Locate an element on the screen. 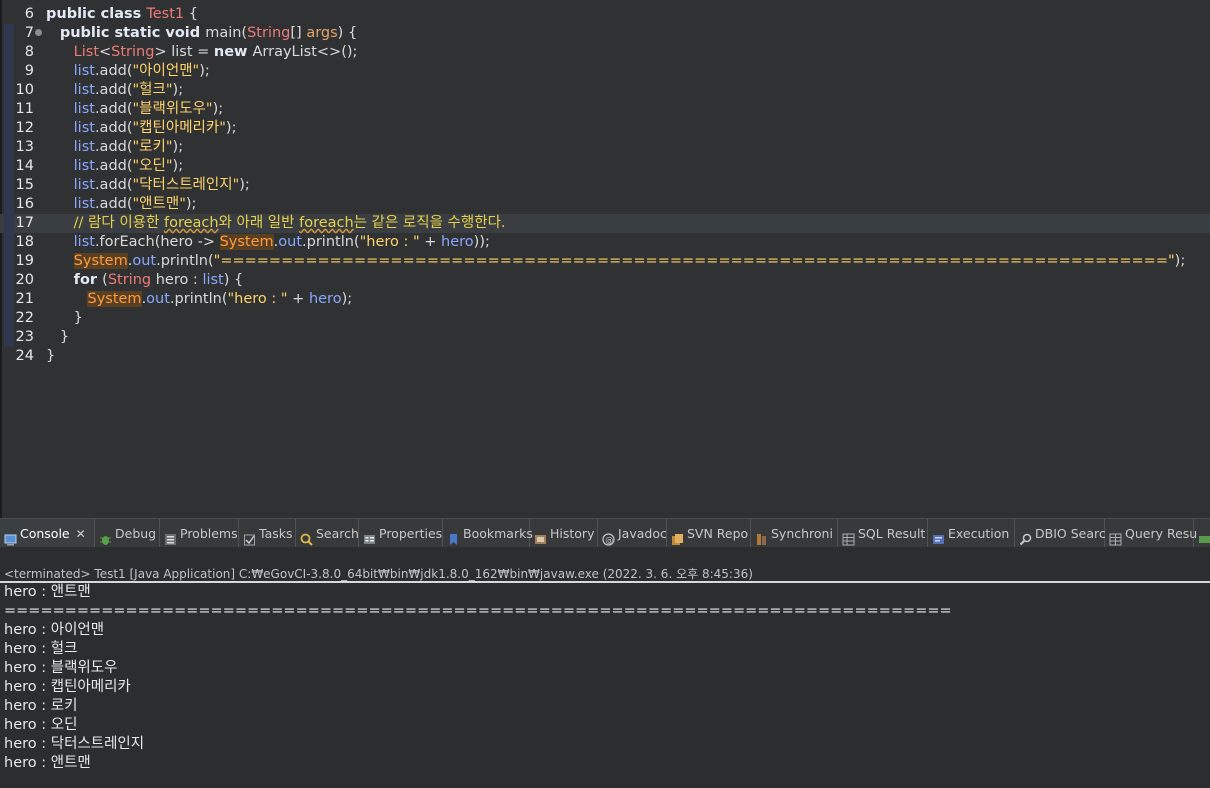  line-number: 24 is located at coordinates (24, 356).